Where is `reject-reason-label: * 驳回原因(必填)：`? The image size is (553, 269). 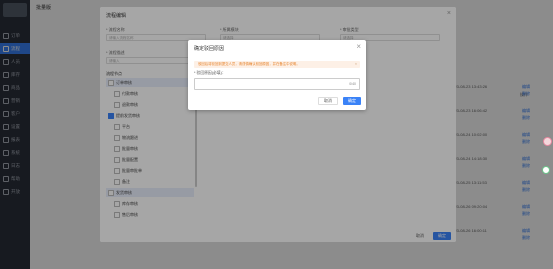
reject-reason-label: * 驳回原因(必填)： is located at coordinates (210, 73).